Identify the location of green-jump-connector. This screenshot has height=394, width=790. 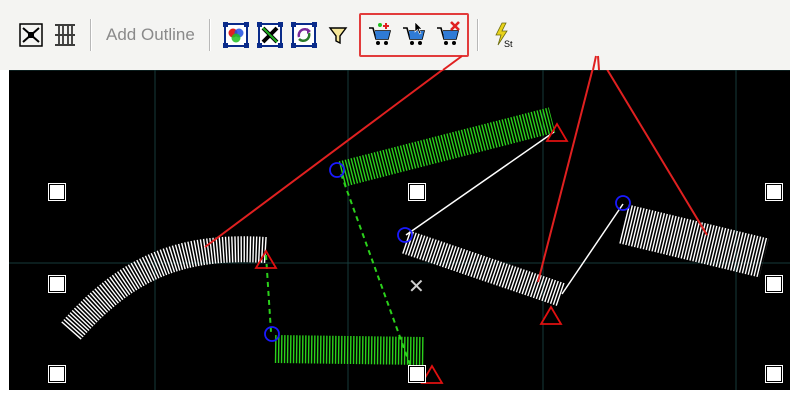
(268, 293).